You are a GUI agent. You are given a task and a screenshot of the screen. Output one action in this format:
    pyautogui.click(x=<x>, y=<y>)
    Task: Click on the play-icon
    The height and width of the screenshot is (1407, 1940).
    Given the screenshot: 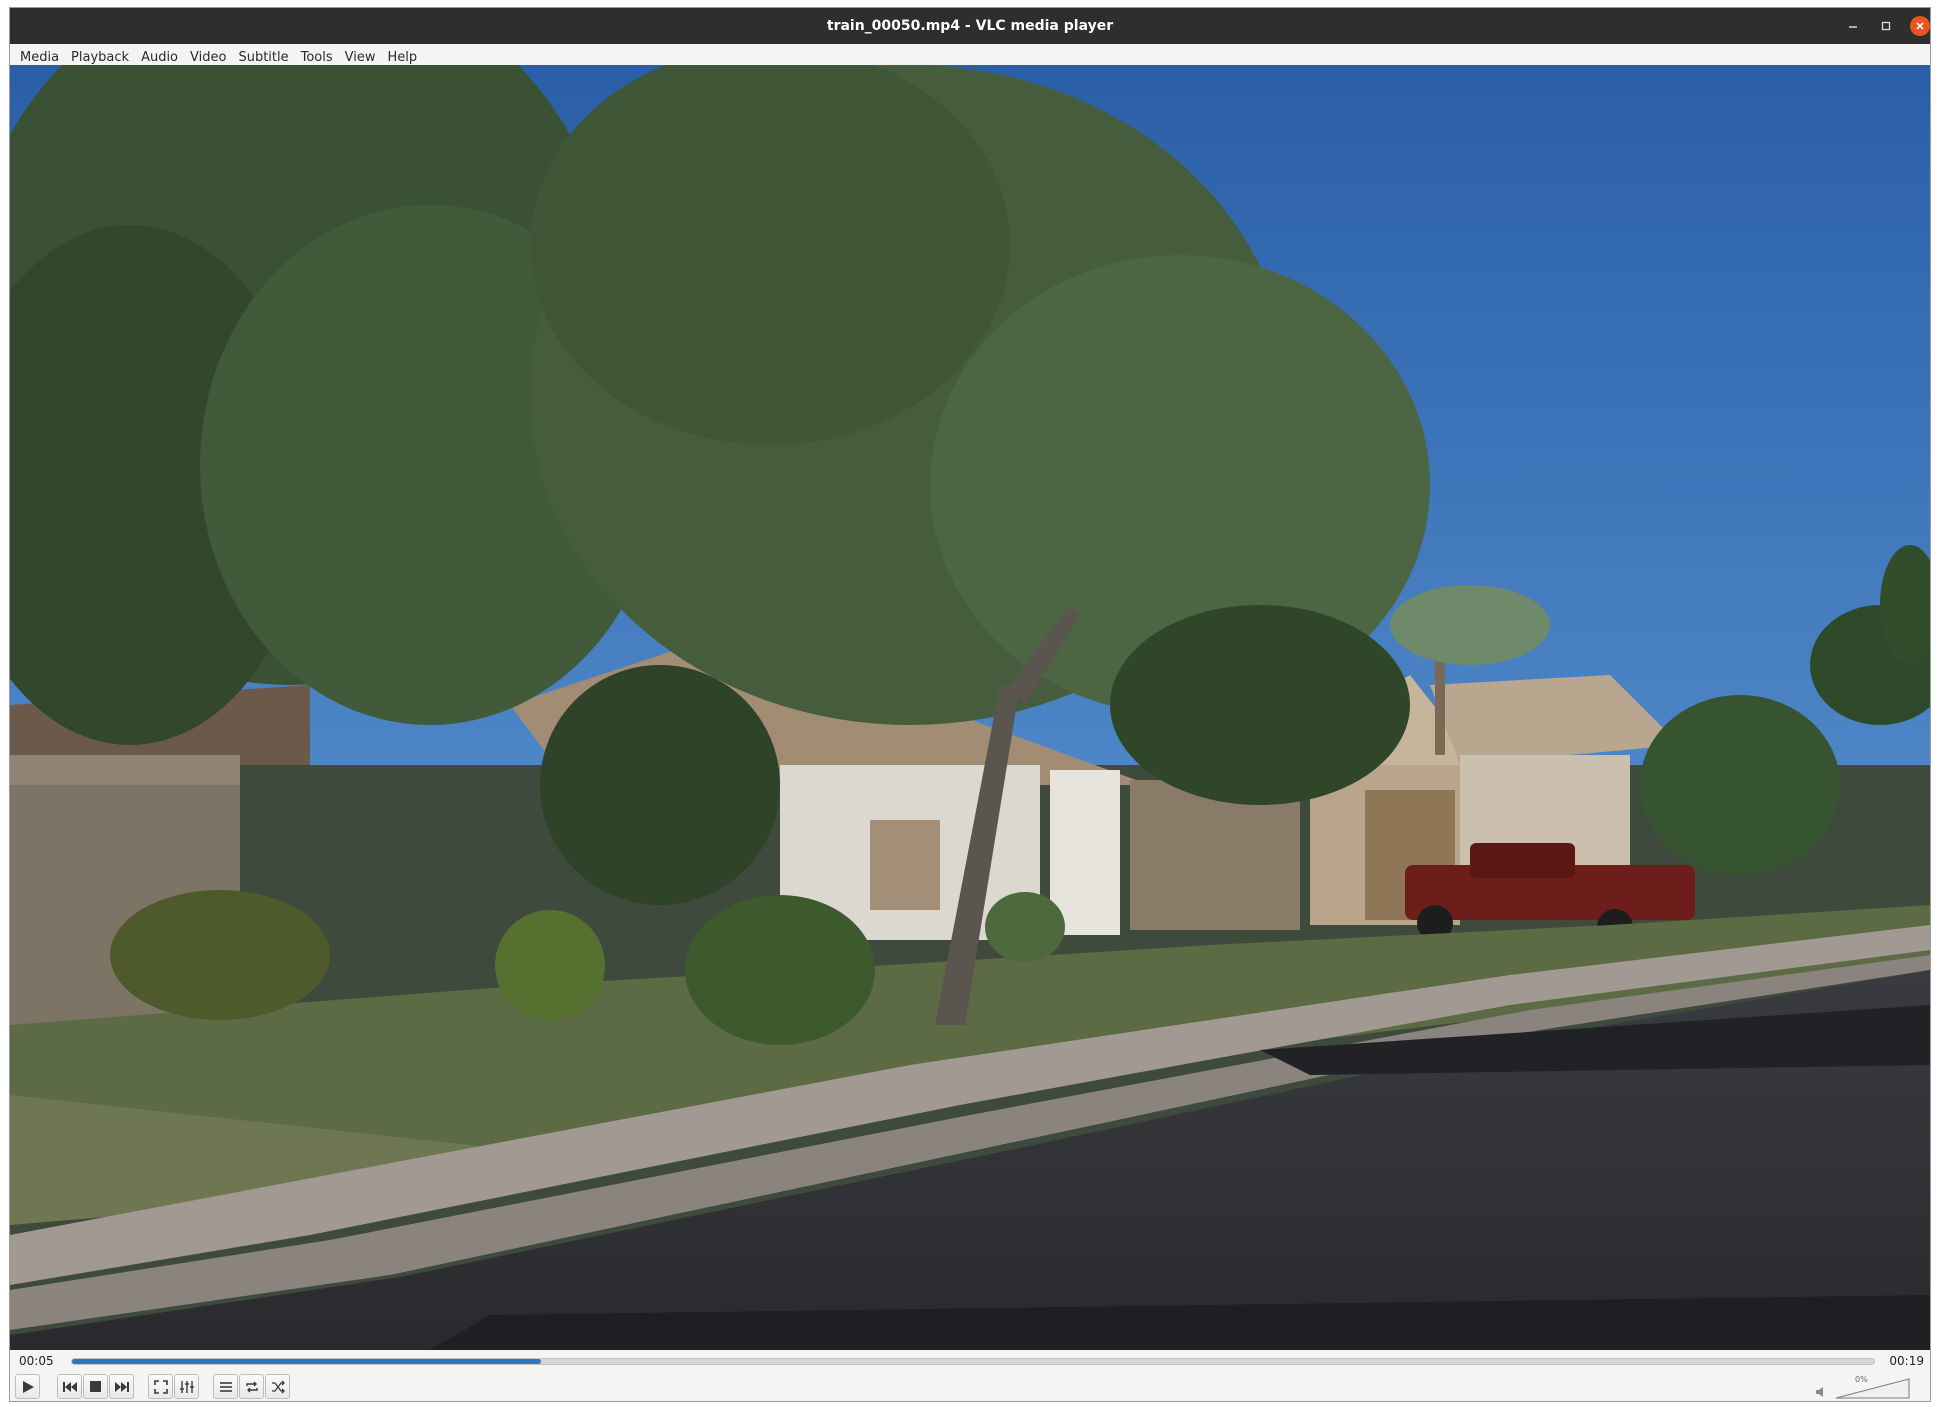 What is the action you would take?
    pyautogui.click(x=28, y=1387)
    